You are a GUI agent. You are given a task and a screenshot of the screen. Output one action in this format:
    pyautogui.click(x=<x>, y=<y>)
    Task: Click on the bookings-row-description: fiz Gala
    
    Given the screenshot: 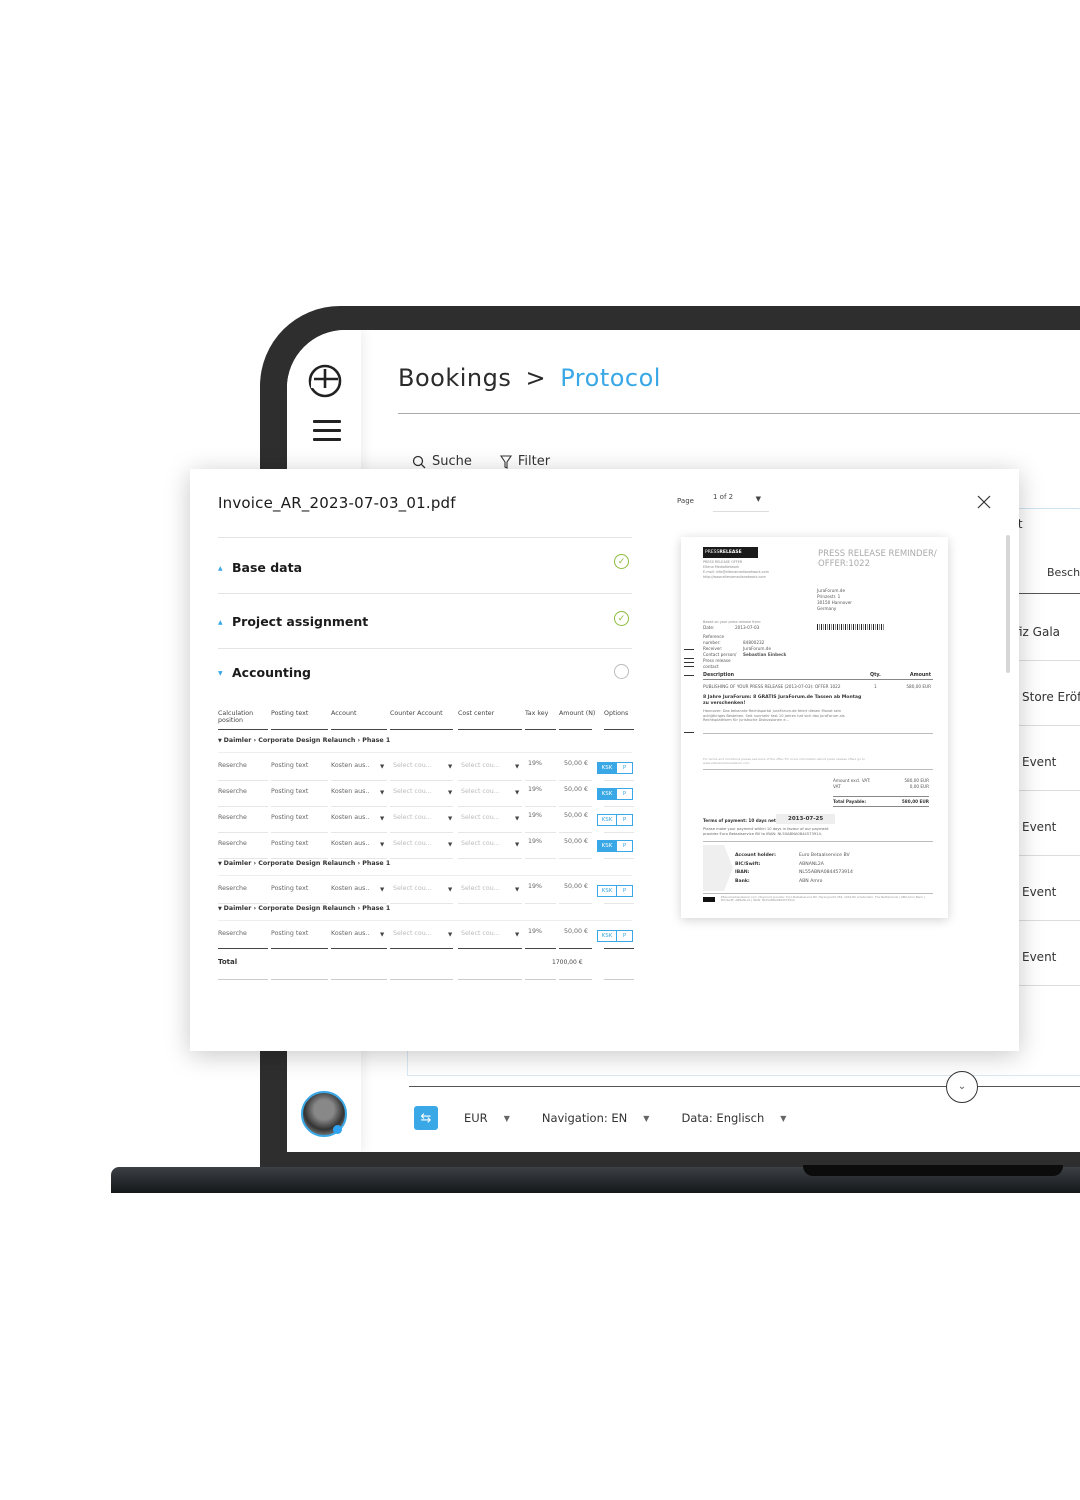 What is the action you would take?
    pyautogui.click(x=1037, y=632)
    